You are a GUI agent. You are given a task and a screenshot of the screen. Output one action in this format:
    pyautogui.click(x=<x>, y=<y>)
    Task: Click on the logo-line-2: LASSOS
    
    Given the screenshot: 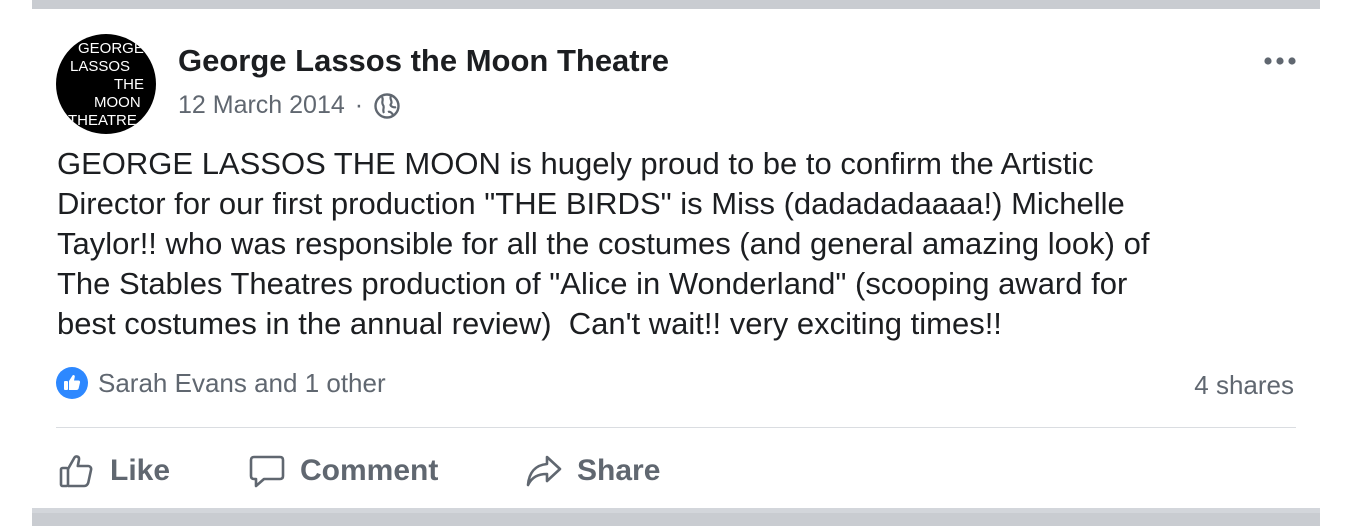 What is the action you would take?
    pyautogui.click(x=100, y=66)
    